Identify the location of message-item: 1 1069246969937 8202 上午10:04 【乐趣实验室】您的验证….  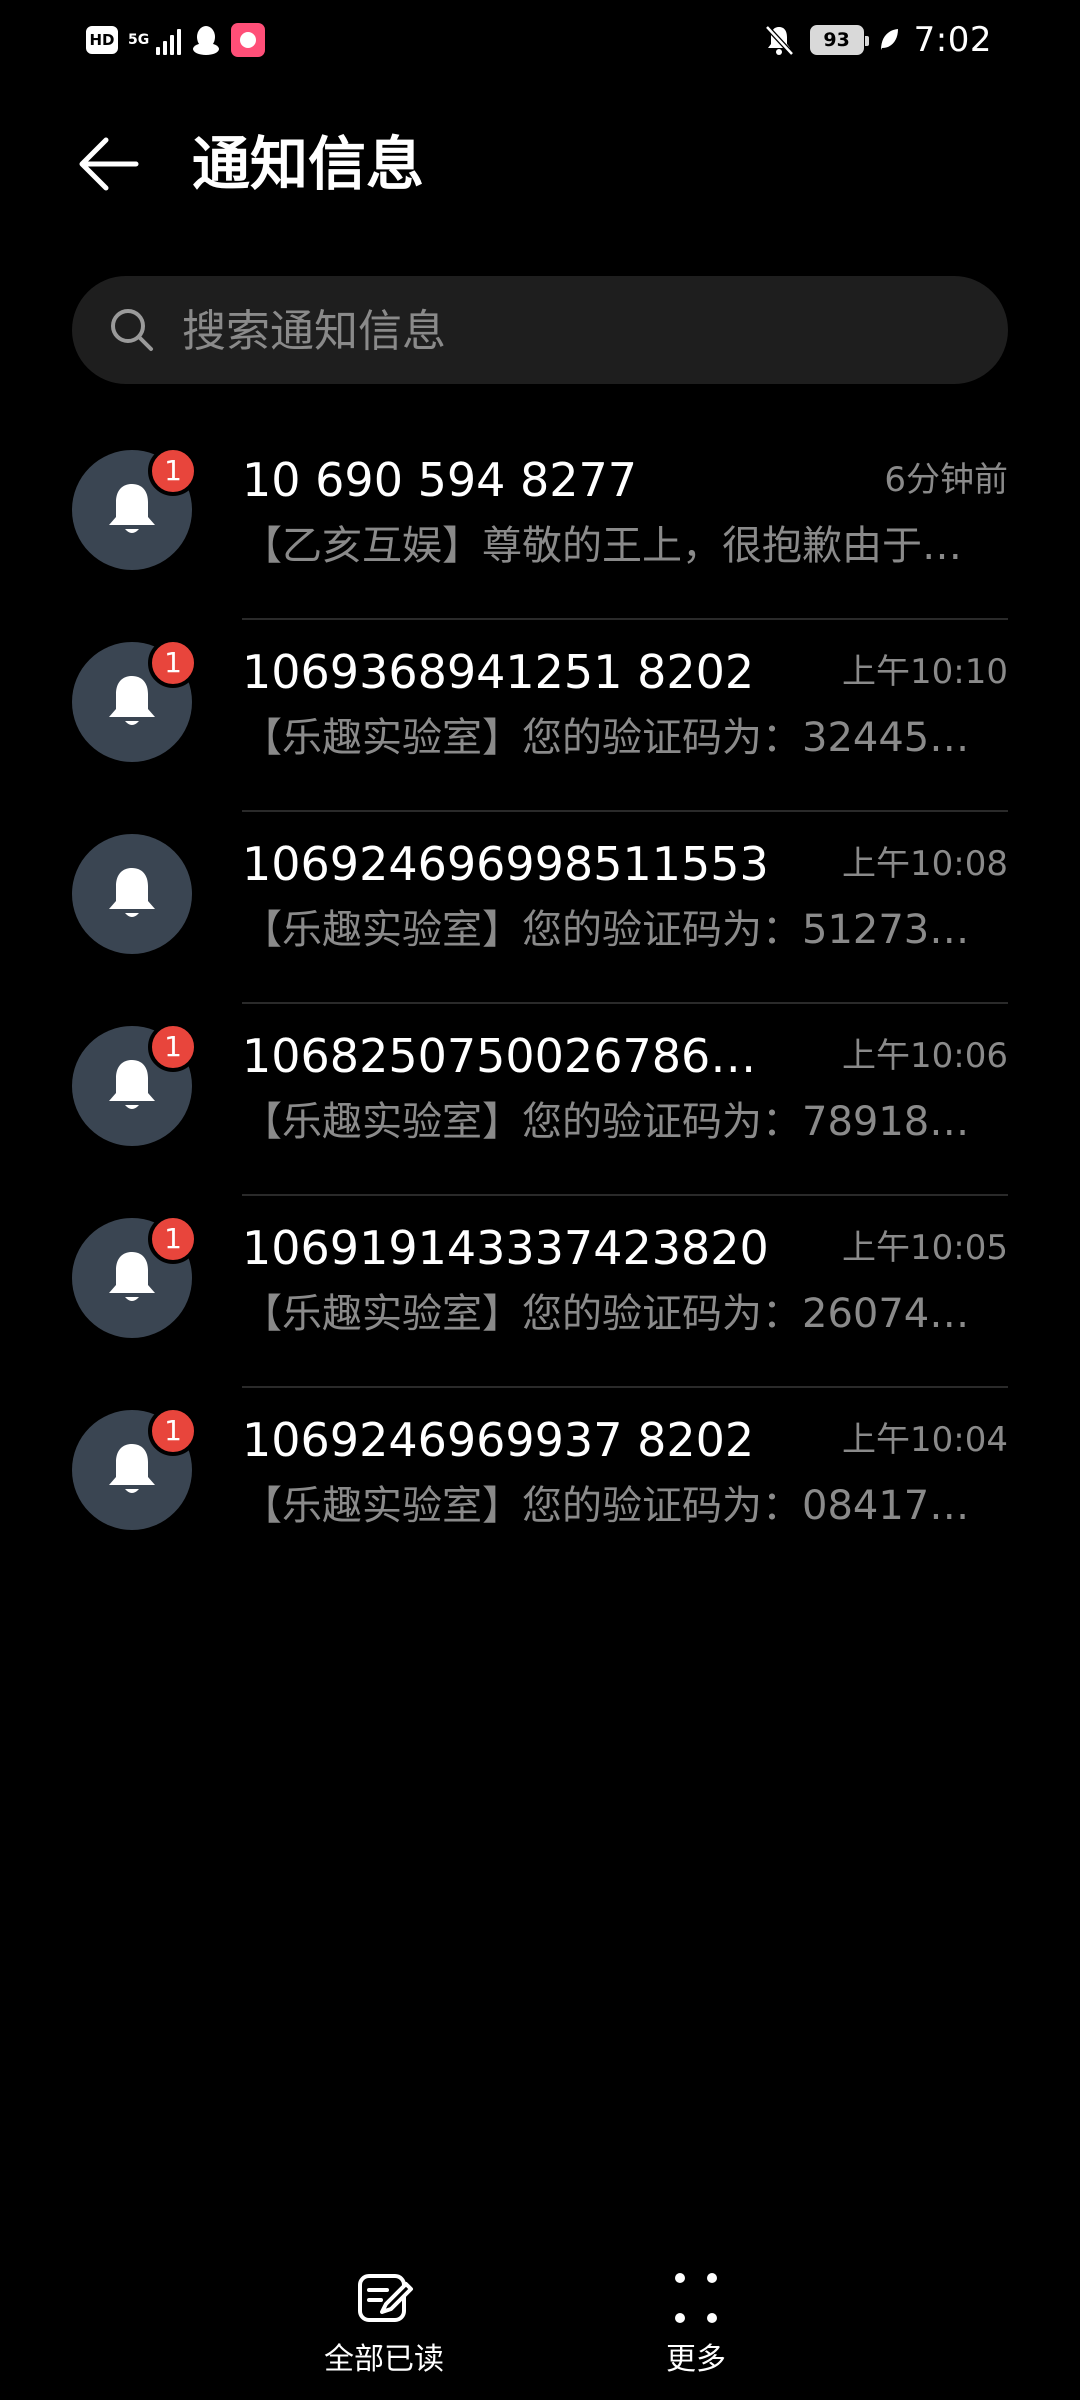
(540, 1484).